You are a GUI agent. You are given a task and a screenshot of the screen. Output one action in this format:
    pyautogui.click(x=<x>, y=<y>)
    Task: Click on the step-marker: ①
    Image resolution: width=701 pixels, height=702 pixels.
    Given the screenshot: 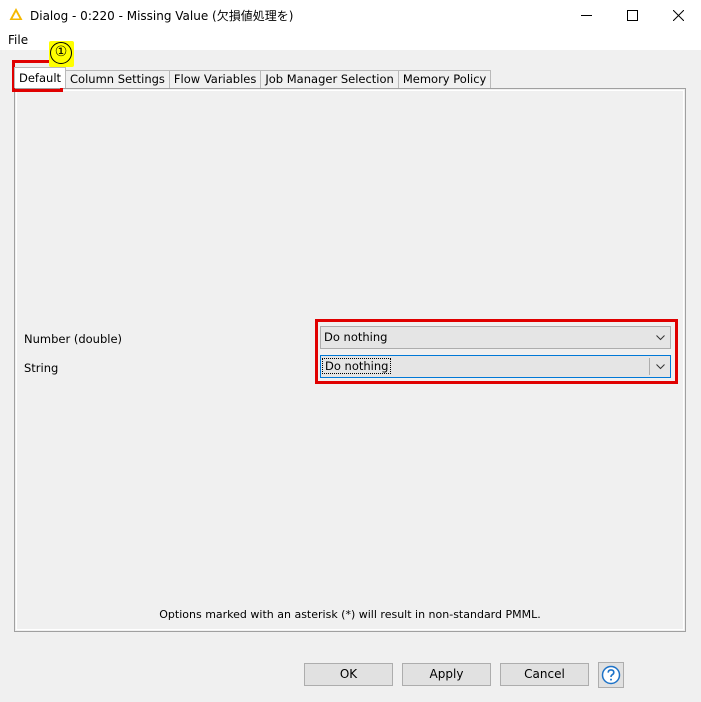 What is the action you would take?
    pyautogui.click(x=61, y=54)
    